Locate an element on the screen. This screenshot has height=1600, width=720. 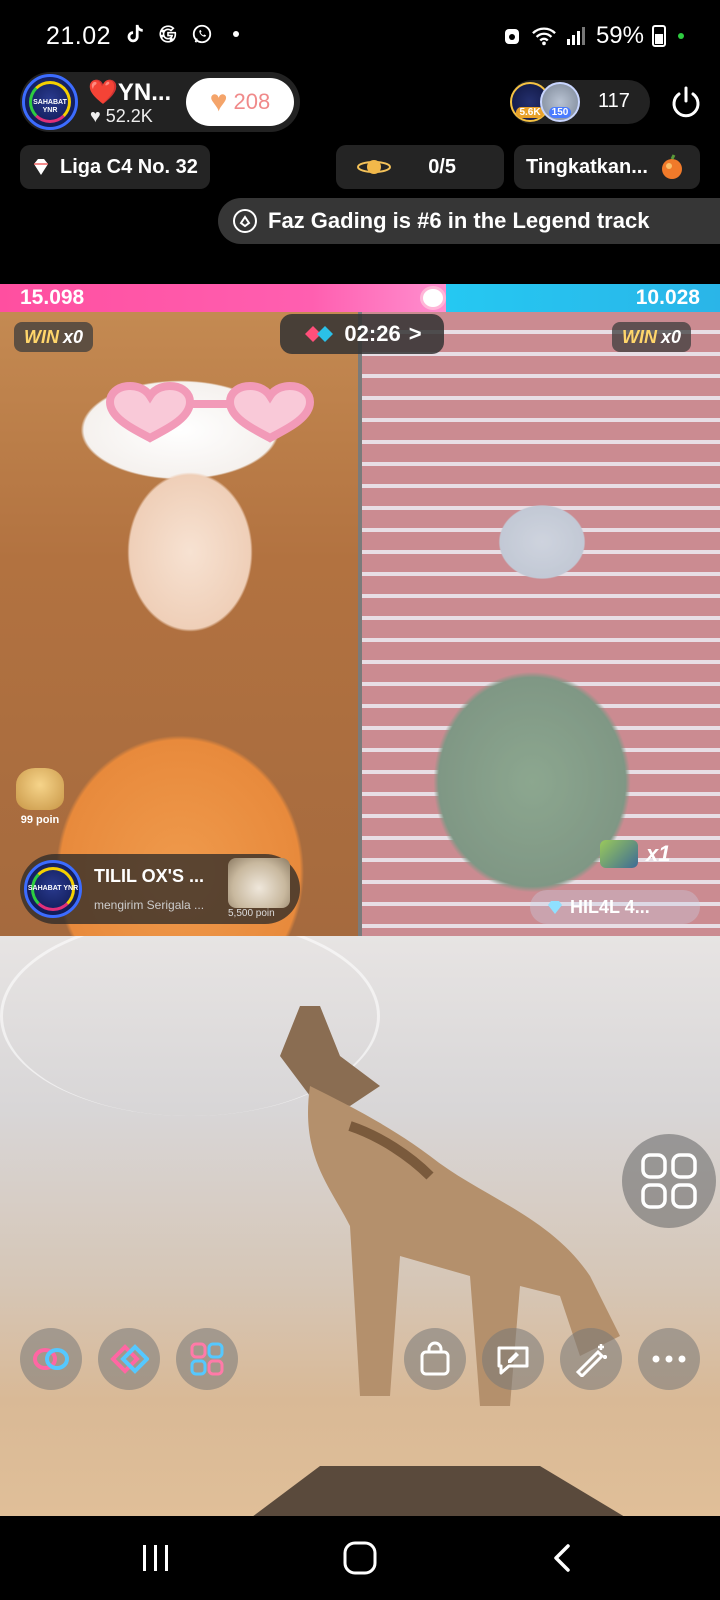
recents-icon is located at coordinates (155, 1558).